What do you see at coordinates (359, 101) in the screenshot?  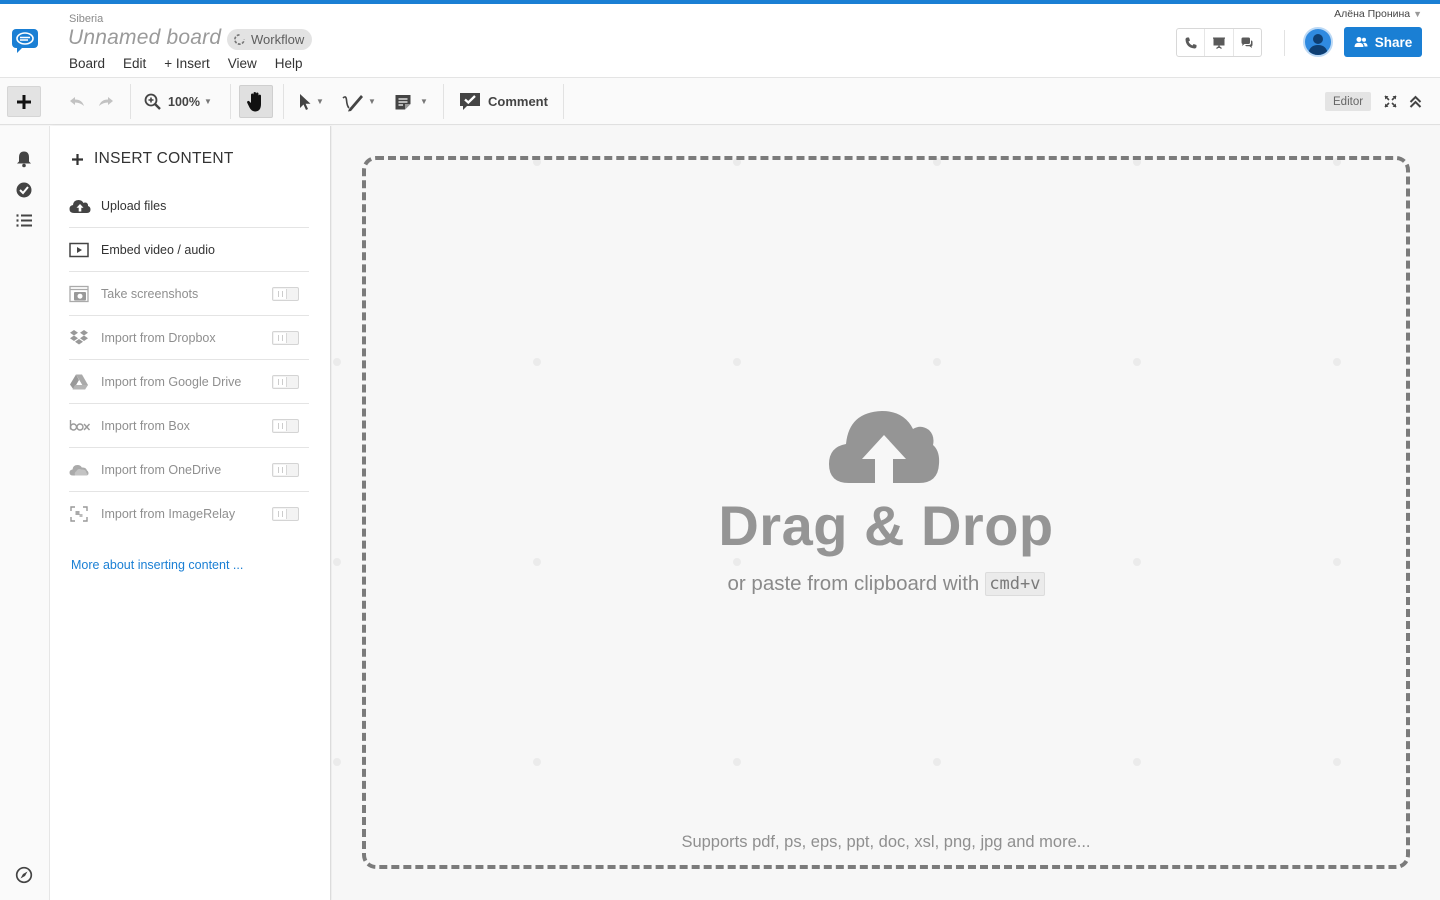 I see `draw-tool-button: ▼` at bounding box center [359, 101].